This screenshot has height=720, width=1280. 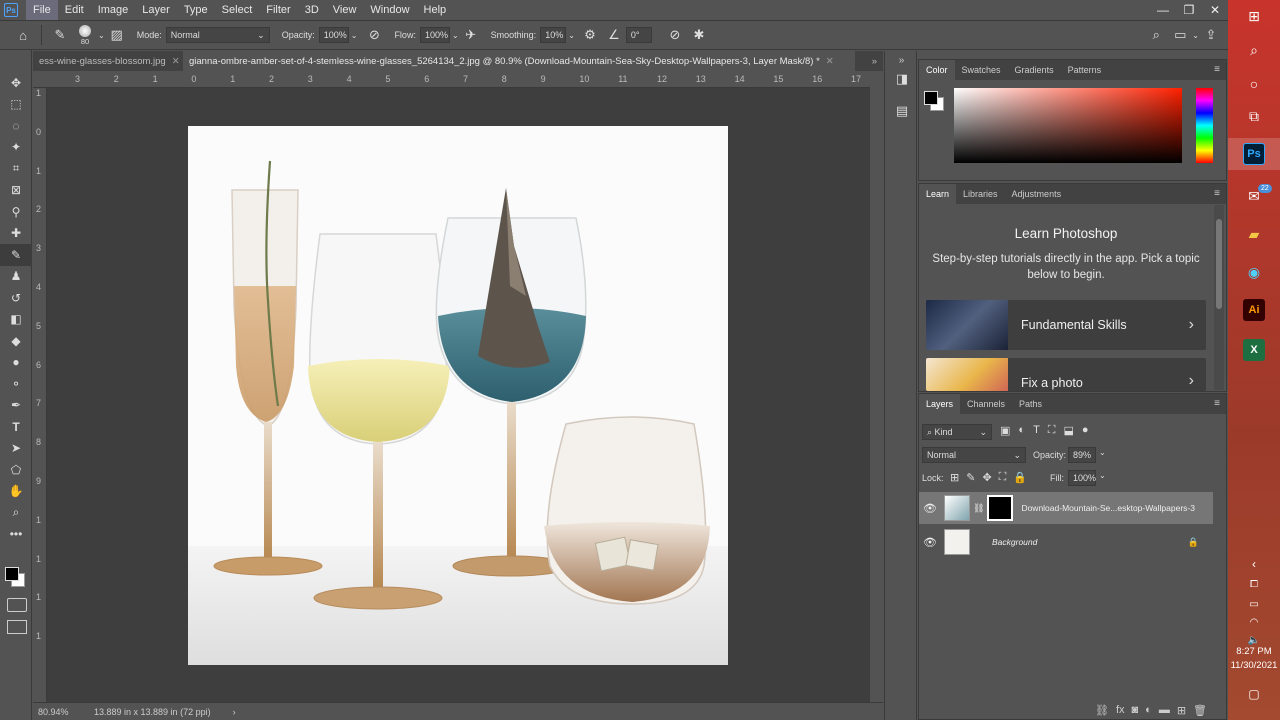 What do you see at coordinates (1211, 35) in the screenshot?
I see `share-icon: ⇪` at bounding box center [1211, 35].